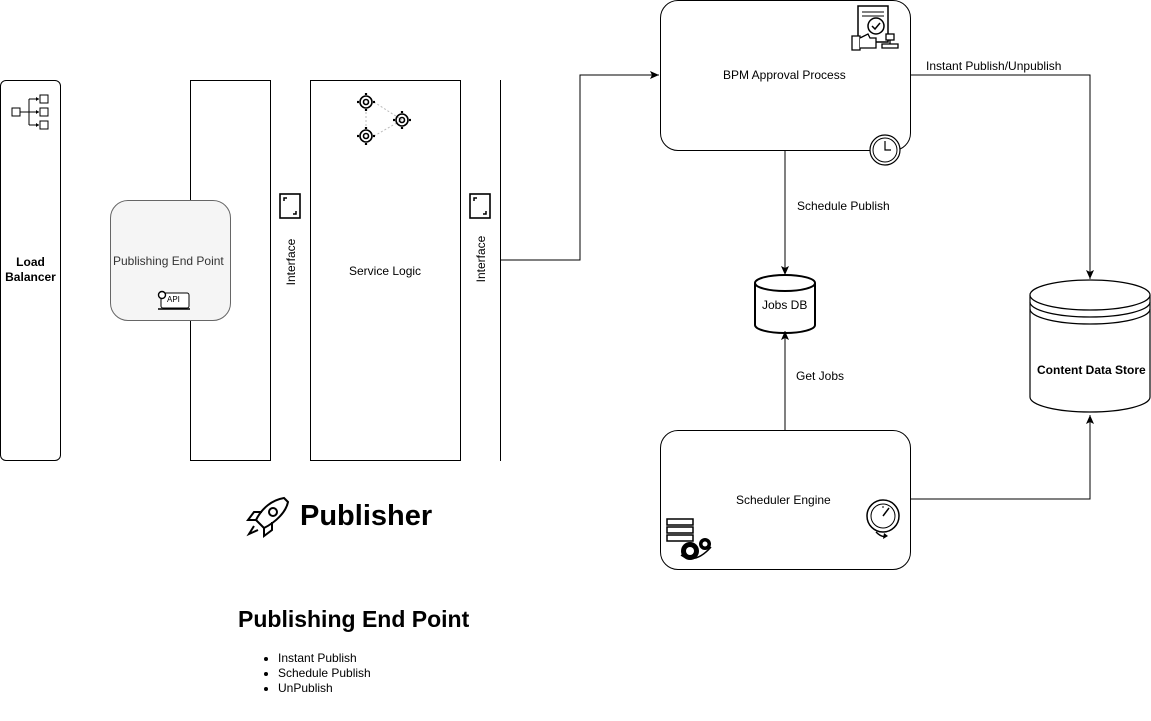 Image resolution: width=1151 pixels, height=721 pixels. I want to click on edge-scheduler-to-store, so click(1002, 457).